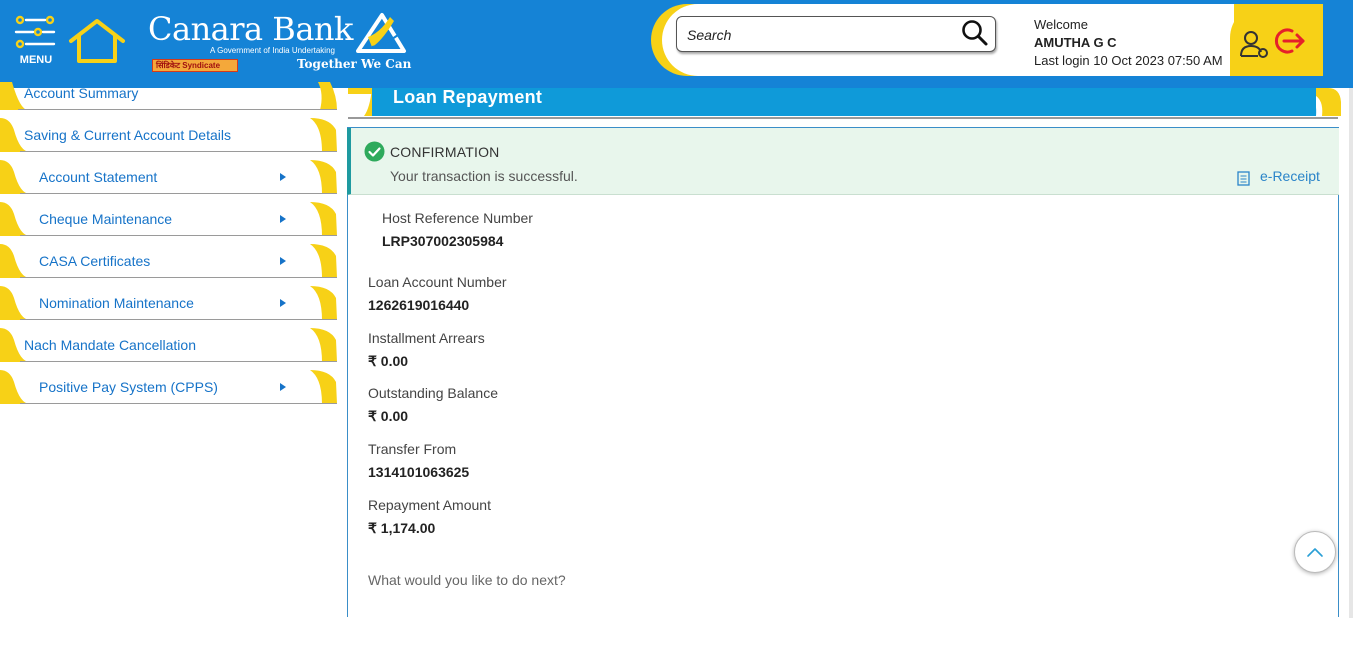  I want to click on installment-arrears-value: ₹ 0.00, so click(388, 361).